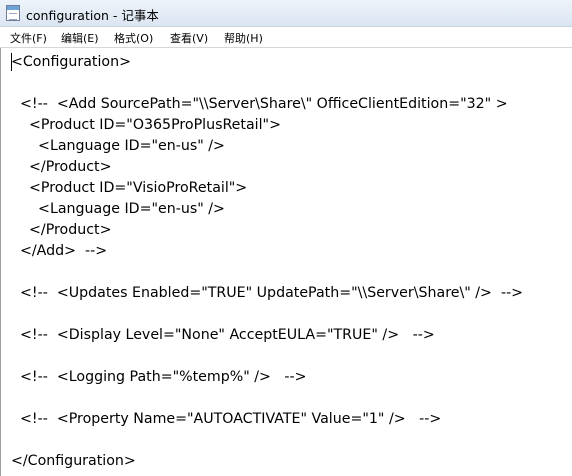 The image size is (572, 476). Describe the element at coordinates (59, 251) in the screenshot. I see `editor-line: </Add> -->` at that location.